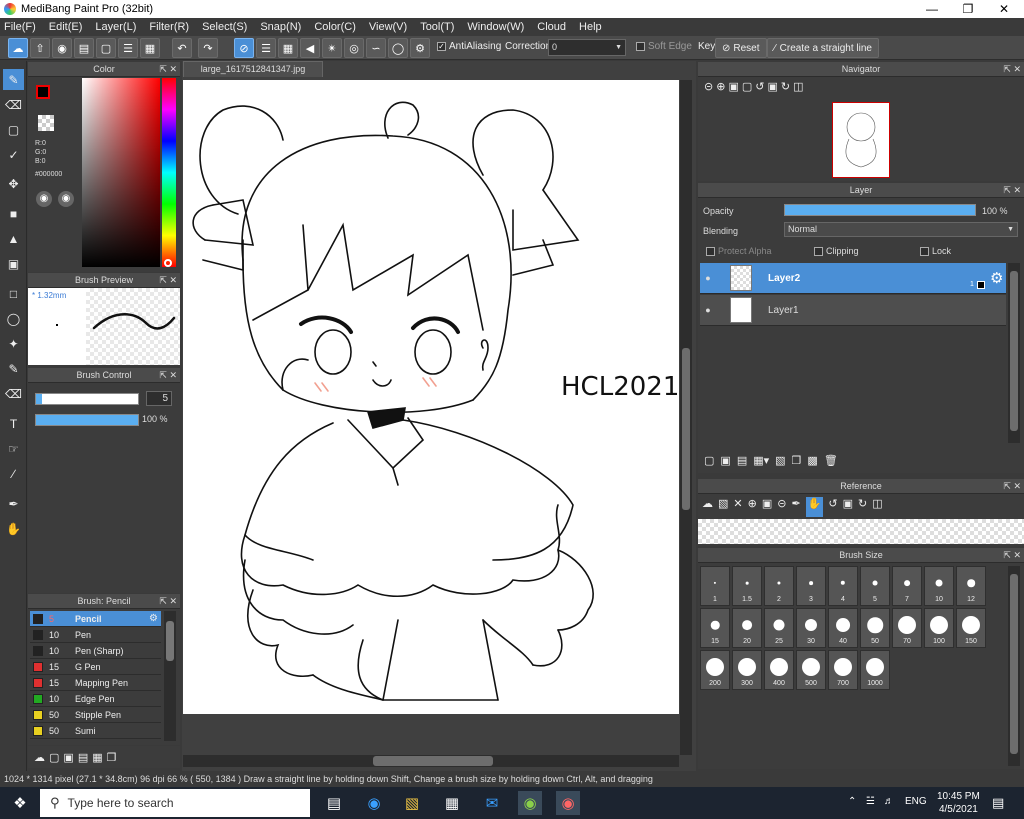 This screenshot has height=819, width=1024. I want to click on menu-help: Help, so click(590, 27).